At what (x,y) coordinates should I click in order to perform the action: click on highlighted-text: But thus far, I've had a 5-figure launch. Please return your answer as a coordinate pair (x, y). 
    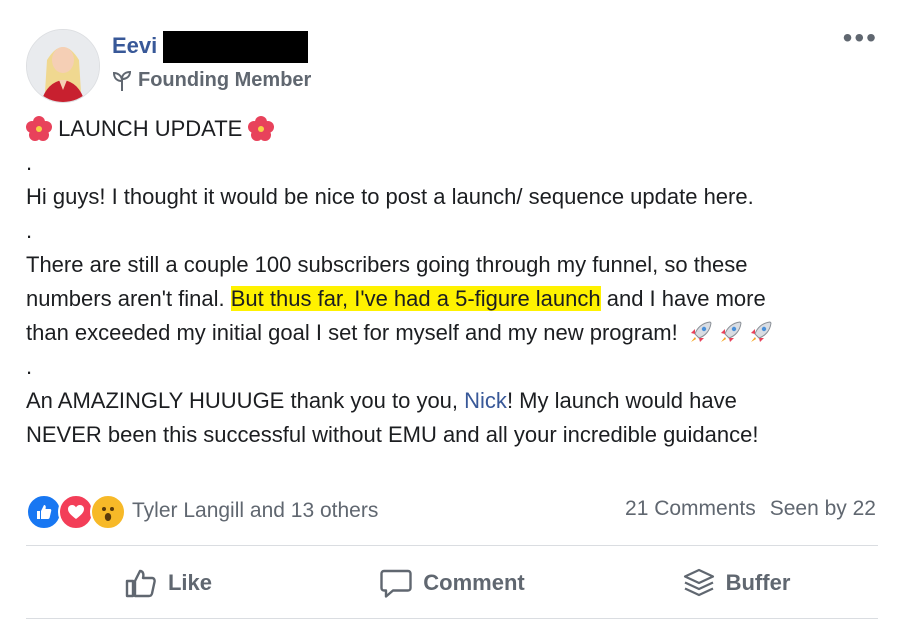
    Looking at the image, I should click on (415, 298).